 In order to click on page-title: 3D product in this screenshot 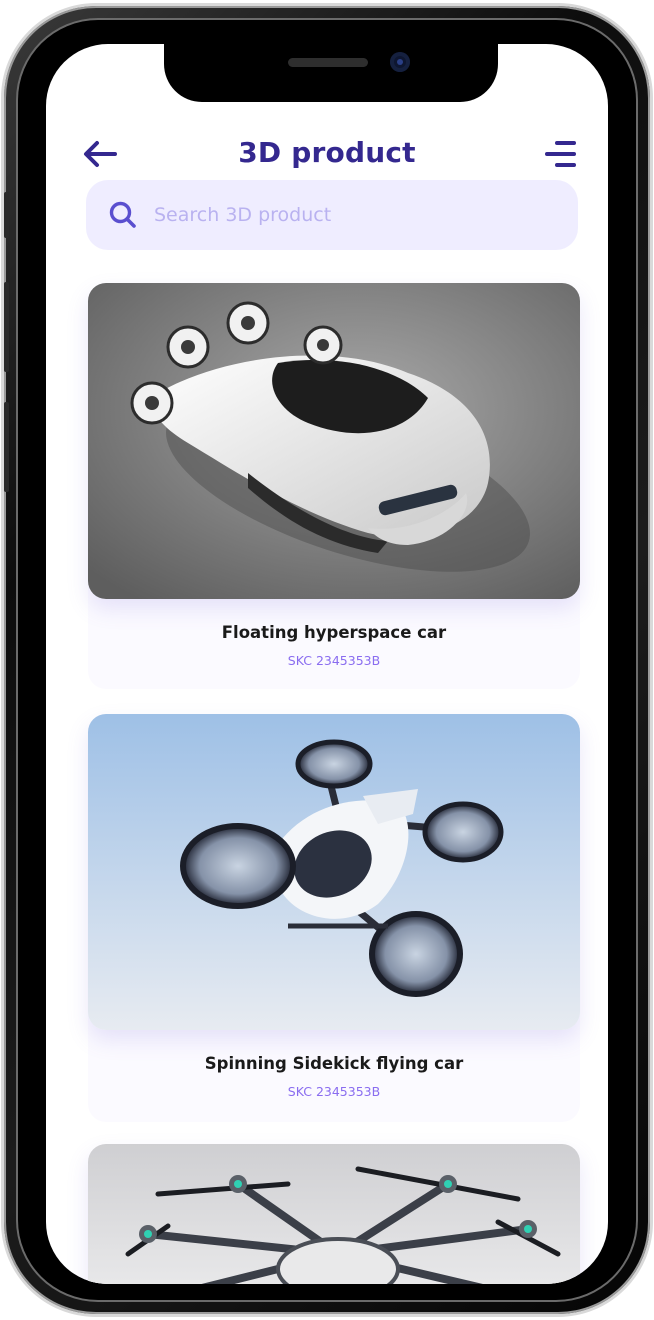, I will do `click(327, 152)`.